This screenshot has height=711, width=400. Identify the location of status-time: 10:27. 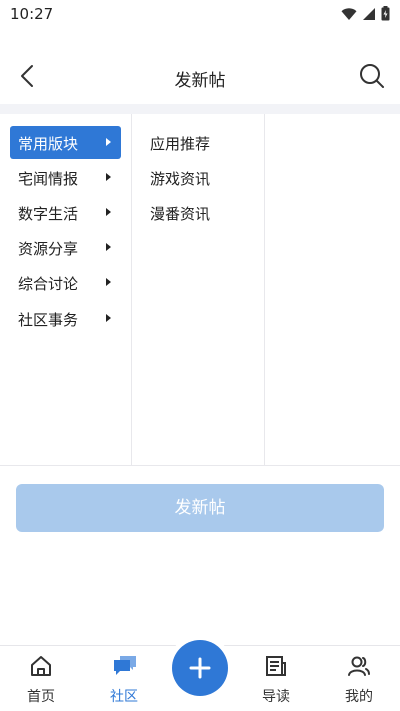
(32, 14).